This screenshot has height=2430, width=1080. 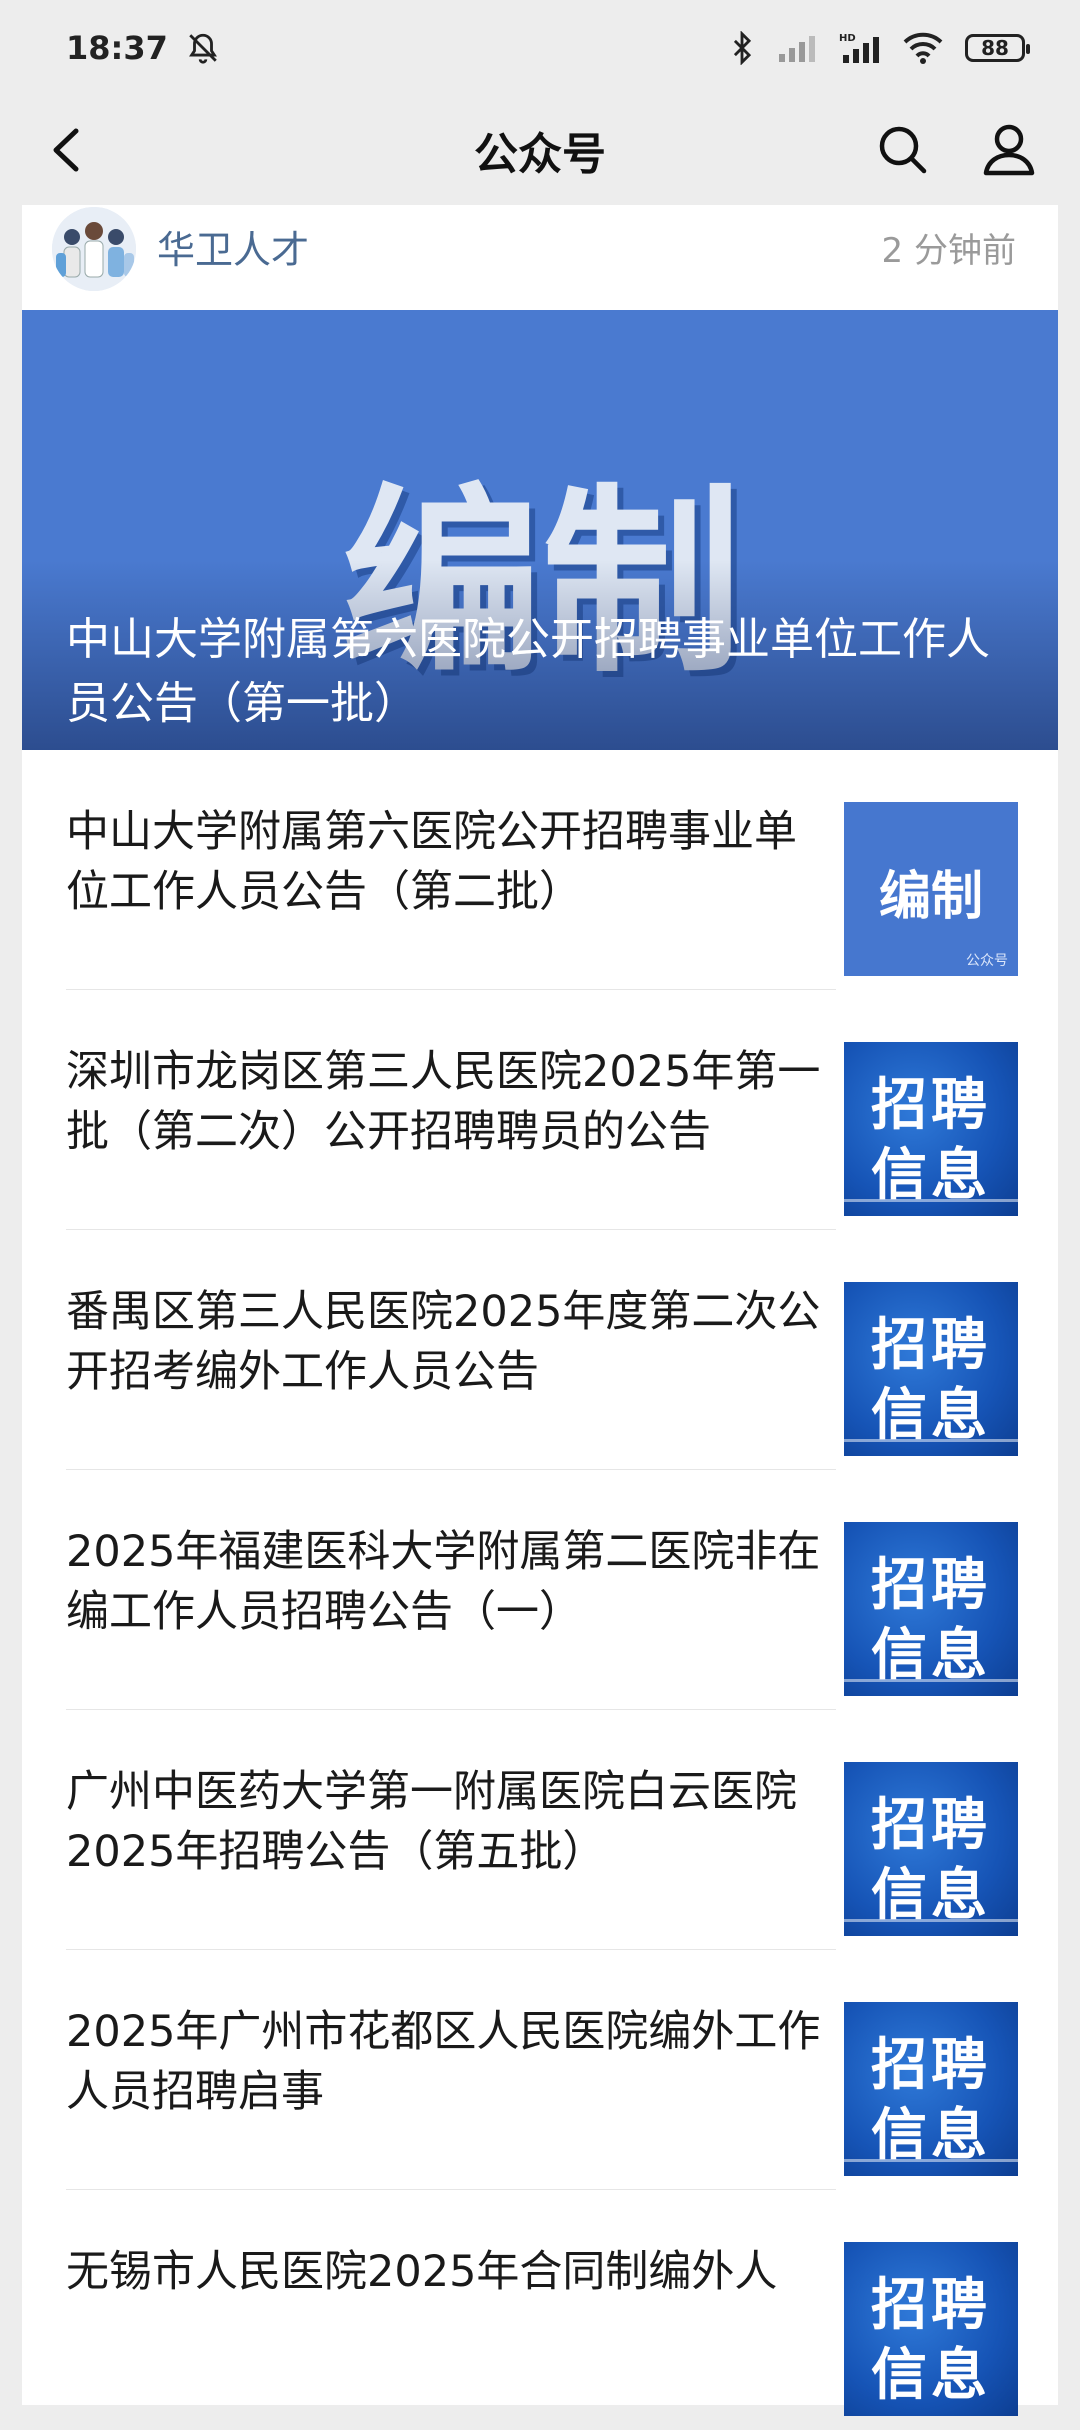 I want to click on article-title: 深圳市龙岗区第三人民医院2025年第一批（第二次）公开招聘聘员的公告, so click(x=443, y=1102).